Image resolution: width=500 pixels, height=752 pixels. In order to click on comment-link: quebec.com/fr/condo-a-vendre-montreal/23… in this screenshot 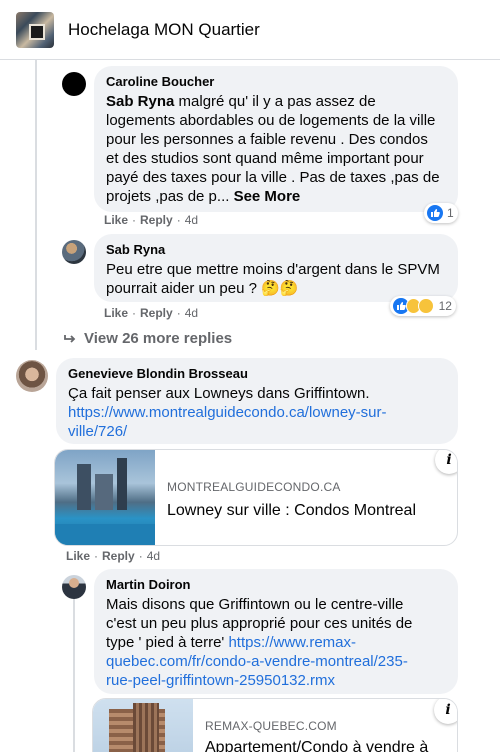, I will do `click(257, 661)`.